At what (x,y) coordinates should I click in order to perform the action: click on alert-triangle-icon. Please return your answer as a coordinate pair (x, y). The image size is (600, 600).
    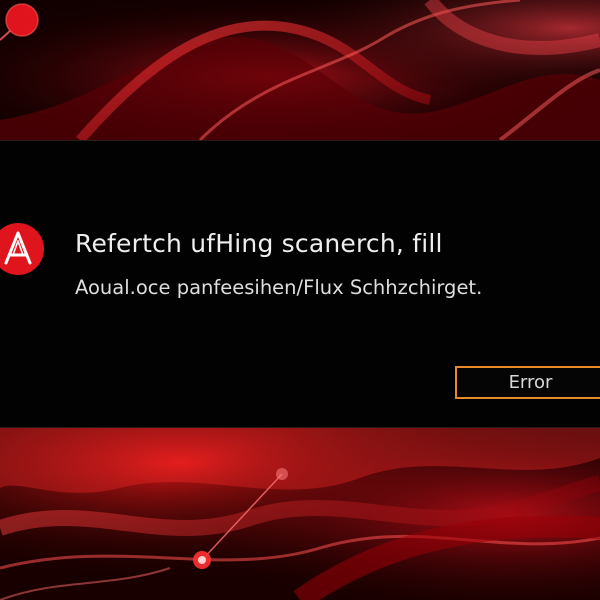
    Looking at the image, I should click on (28, 249).